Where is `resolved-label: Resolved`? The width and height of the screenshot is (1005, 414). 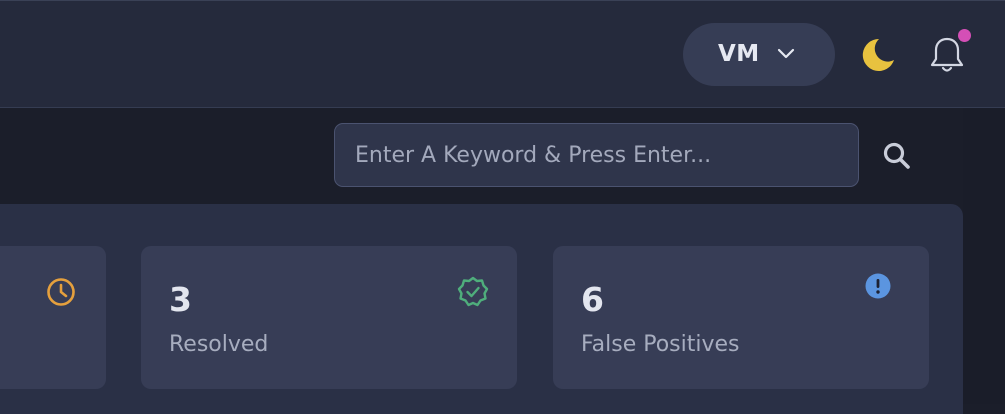
resolved-label: Resolved is located at coordinates (219, 344).